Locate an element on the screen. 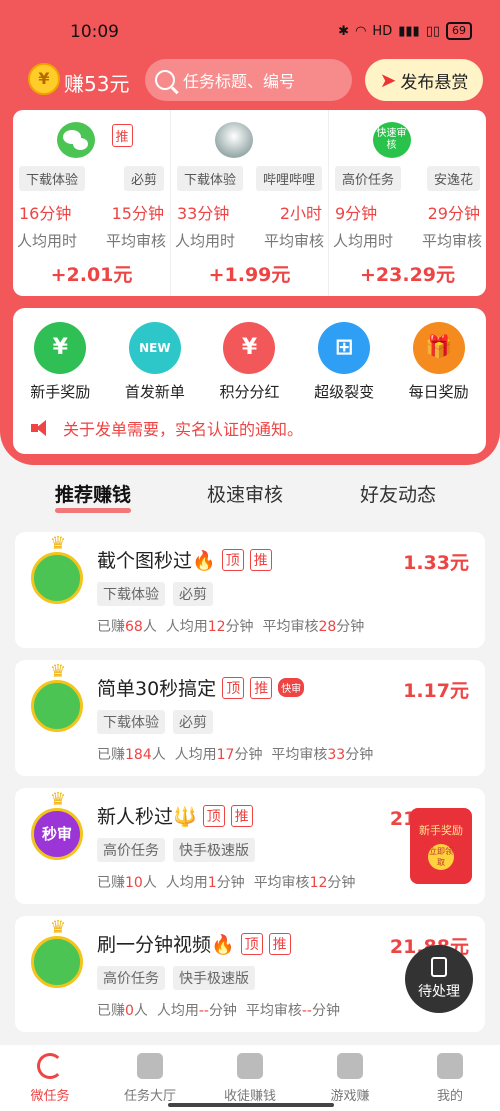  notice-text: 关于发单需要，实名认证的通知。 is located at coordinates (183, 429).